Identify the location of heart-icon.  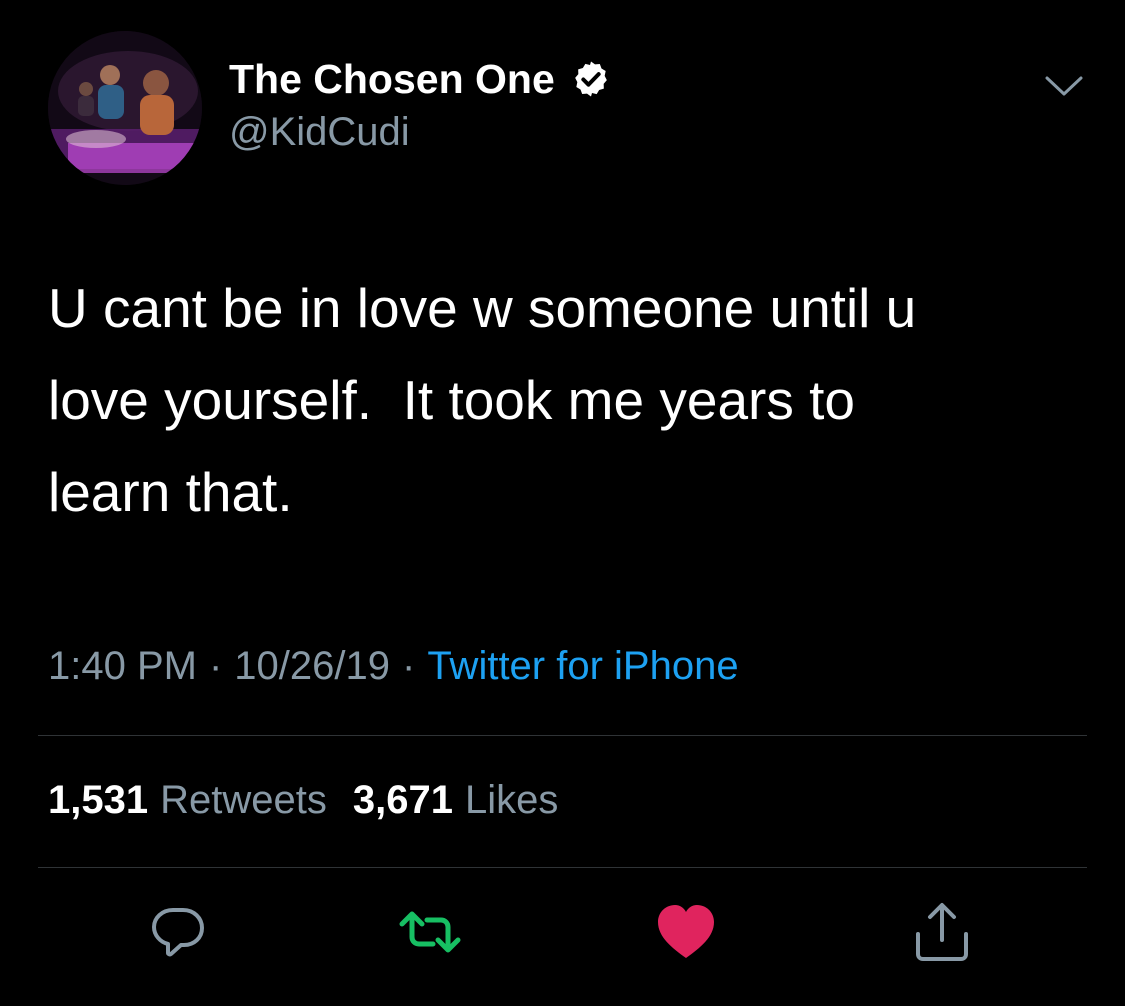
(686, 931).